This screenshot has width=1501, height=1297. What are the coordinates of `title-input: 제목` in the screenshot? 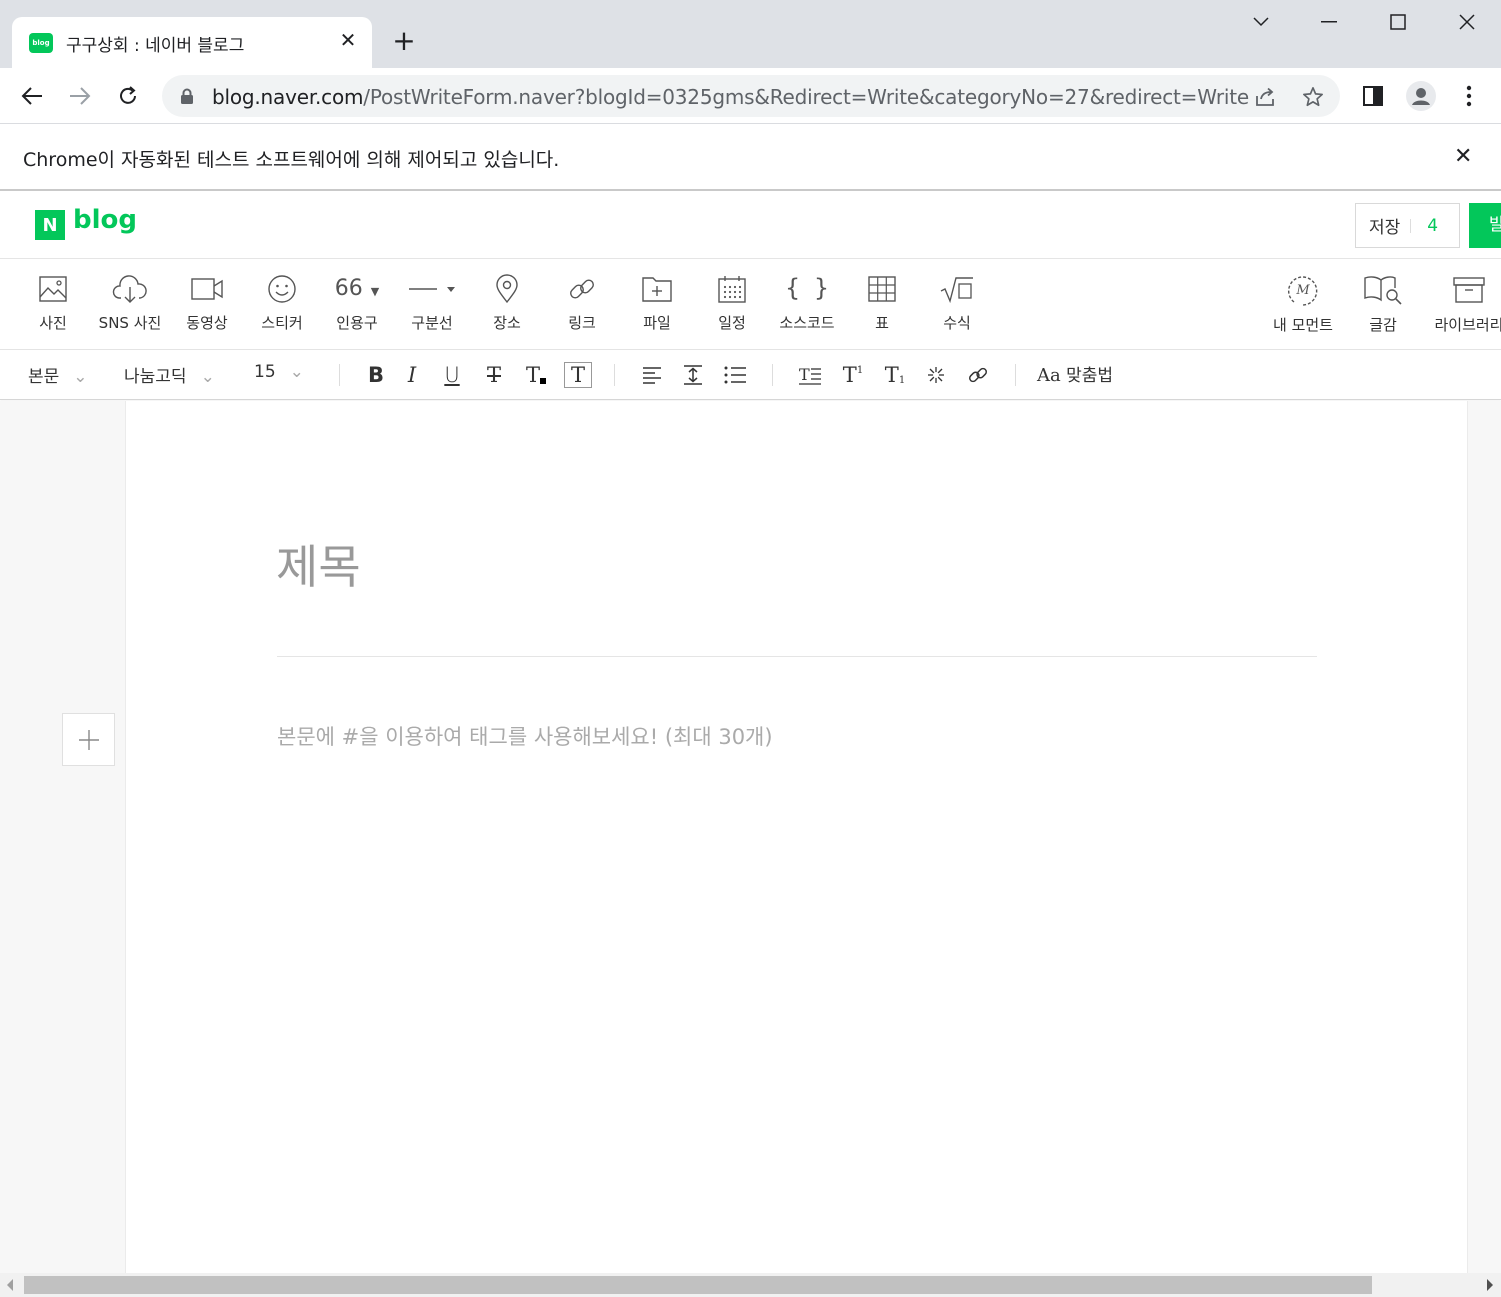 It's located at (318, 564).